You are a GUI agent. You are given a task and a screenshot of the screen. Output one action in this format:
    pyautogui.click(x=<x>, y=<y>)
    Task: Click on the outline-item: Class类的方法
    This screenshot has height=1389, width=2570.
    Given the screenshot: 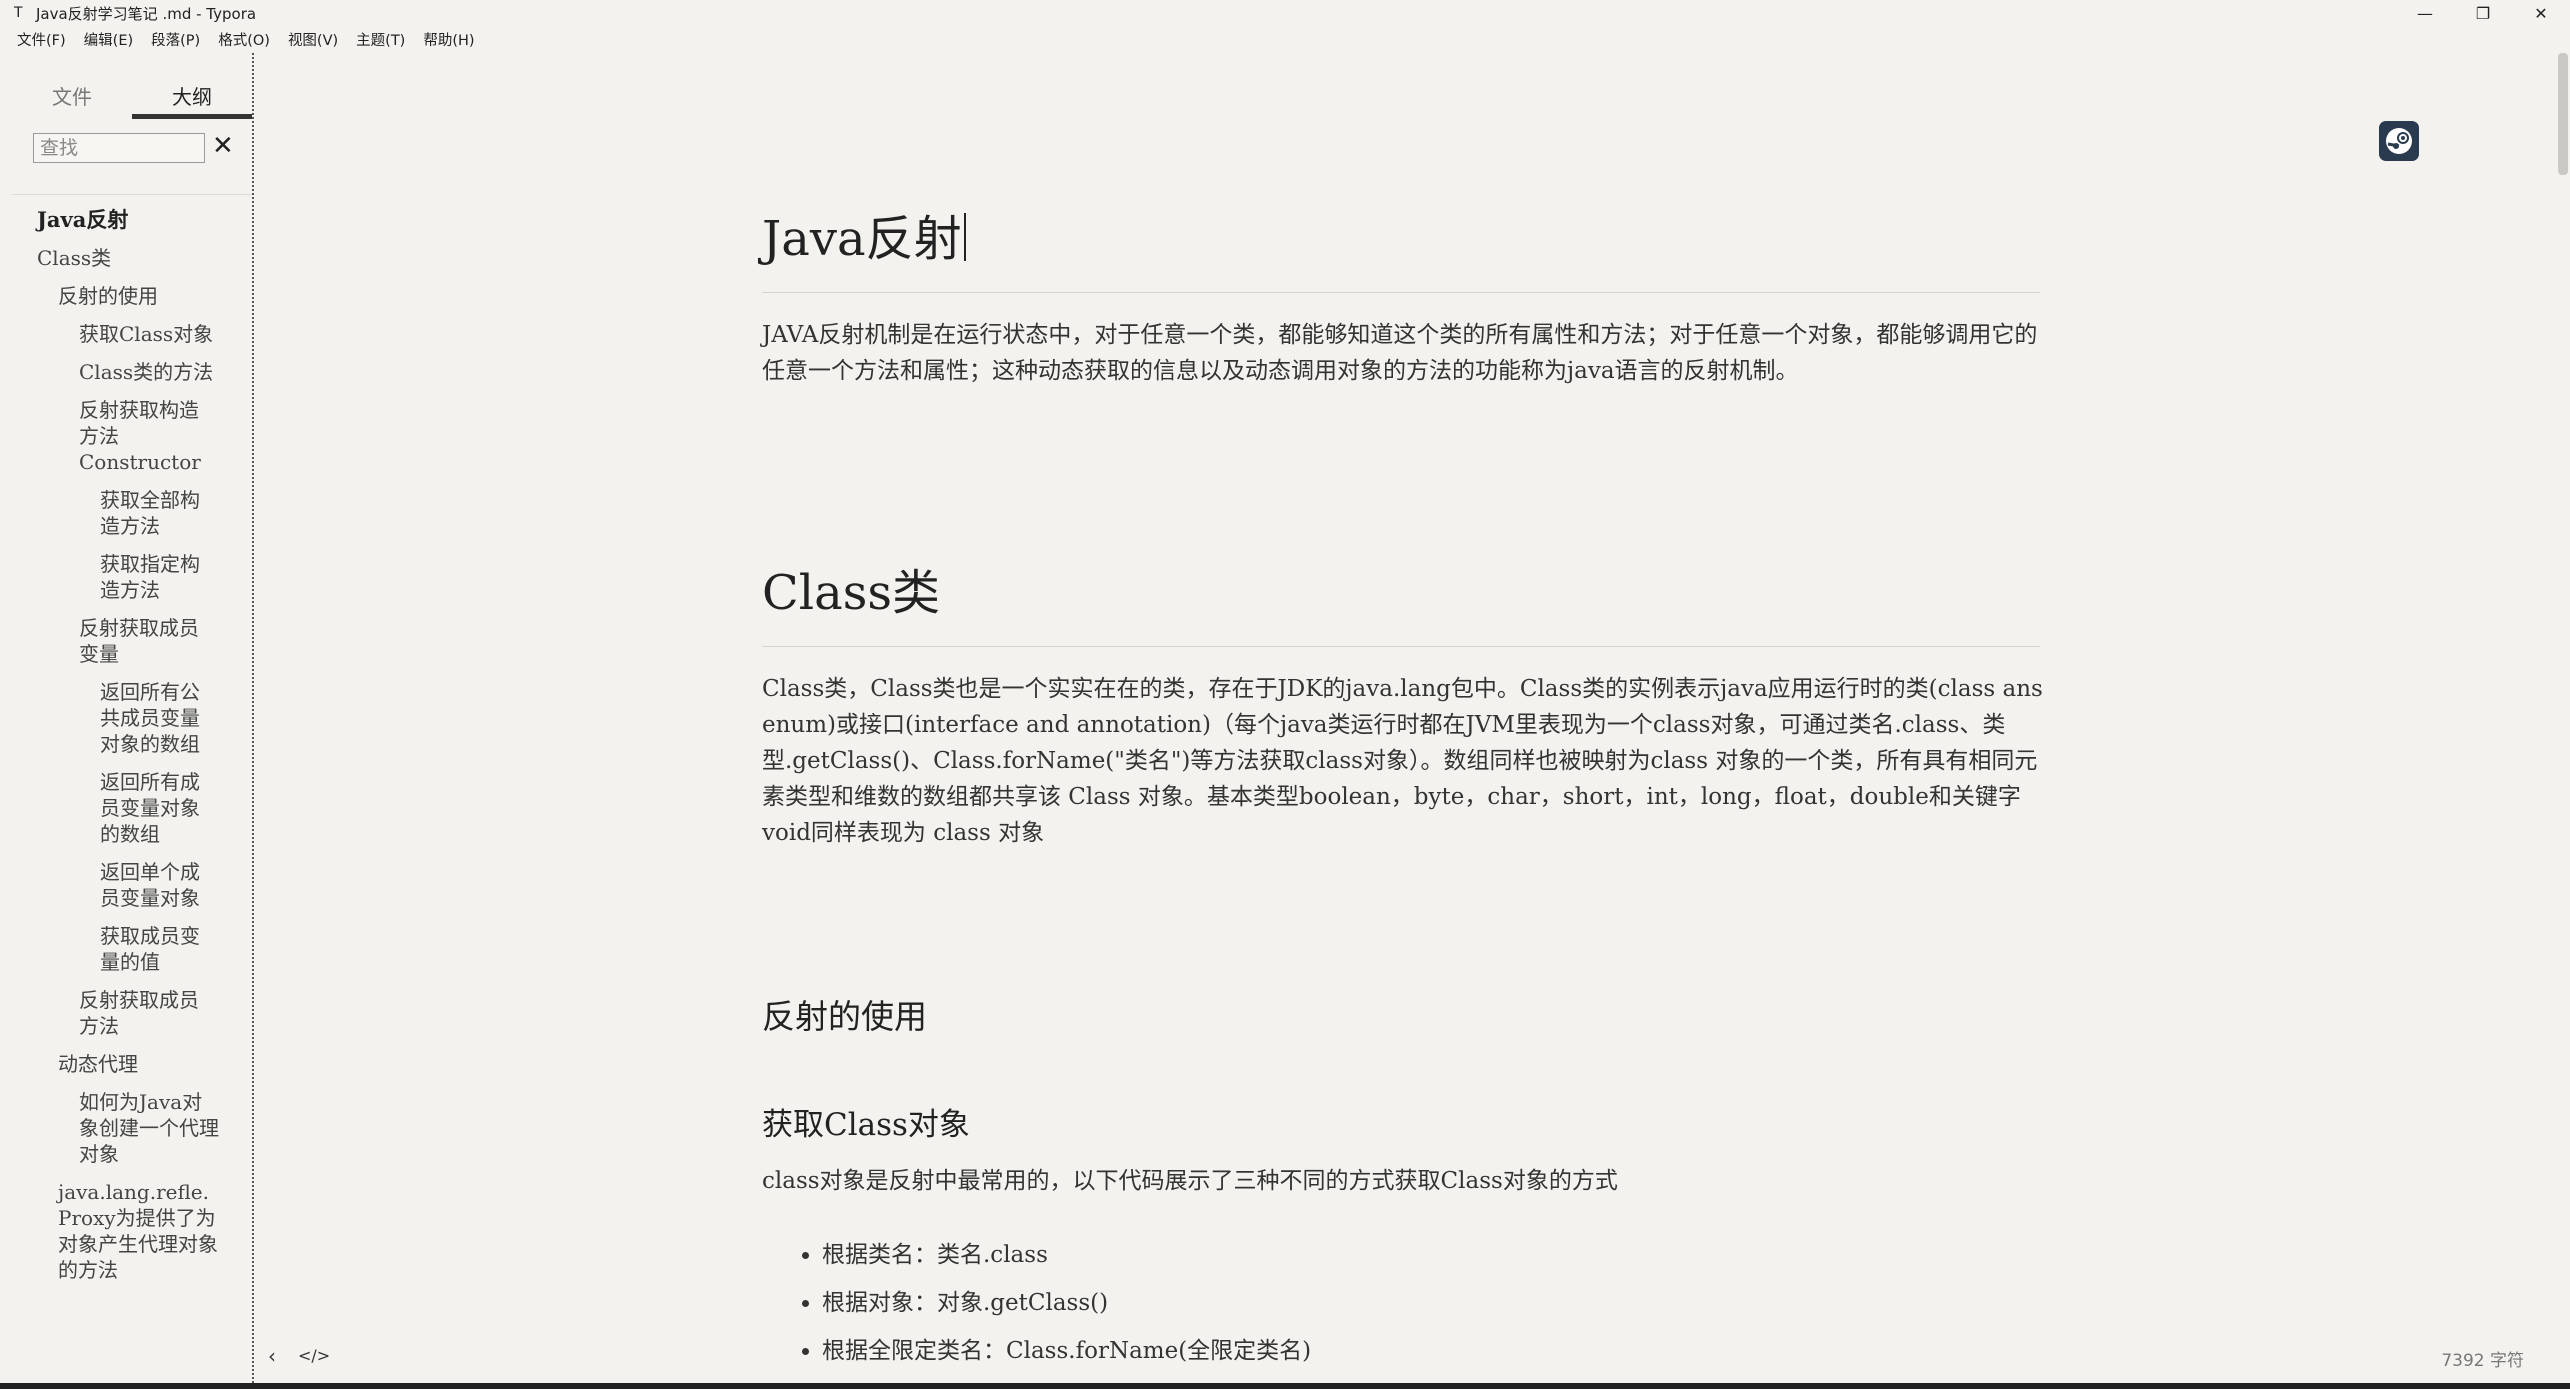 What is the action you would take?
    pyautogui.click(x=125, y=372)
    